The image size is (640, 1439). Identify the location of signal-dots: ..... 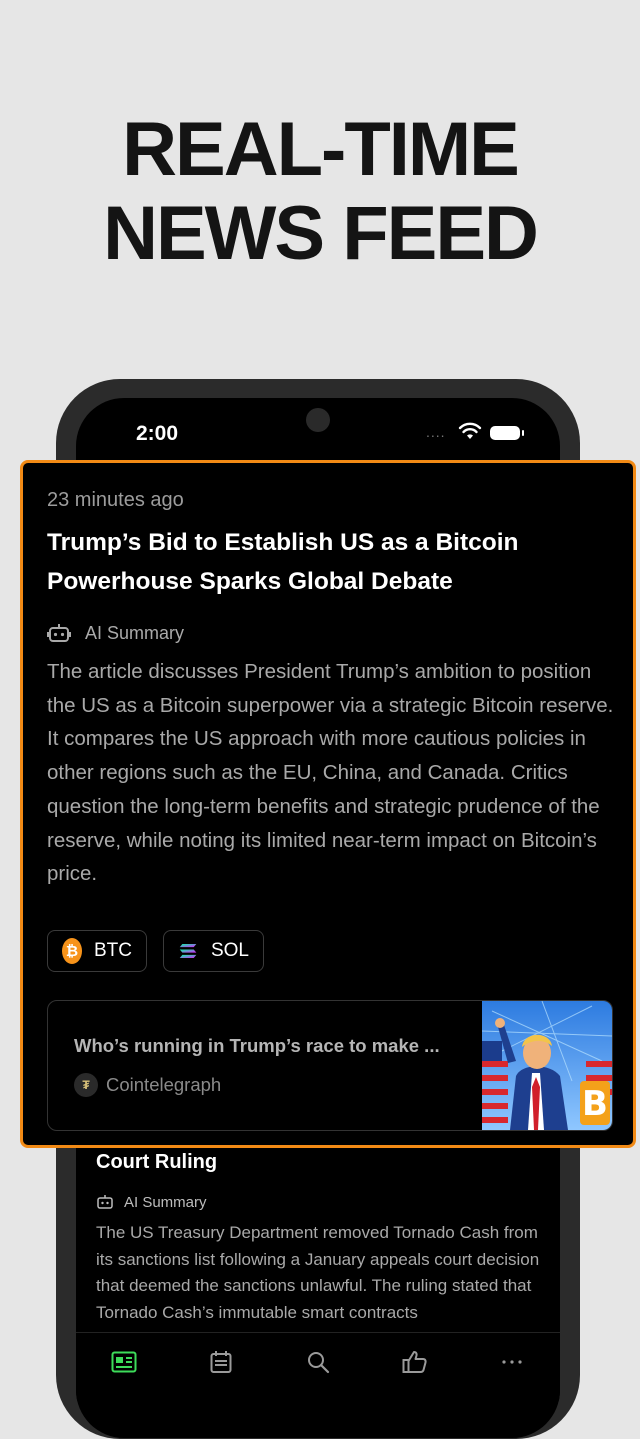
(436, 432).